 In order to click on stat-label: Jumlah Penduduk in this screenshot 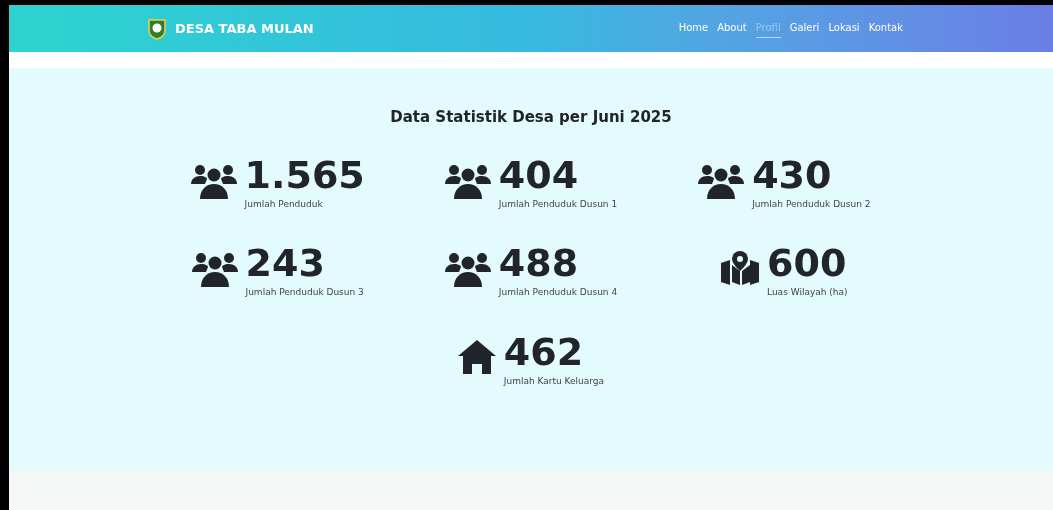, I will do `click(284, 204)`.